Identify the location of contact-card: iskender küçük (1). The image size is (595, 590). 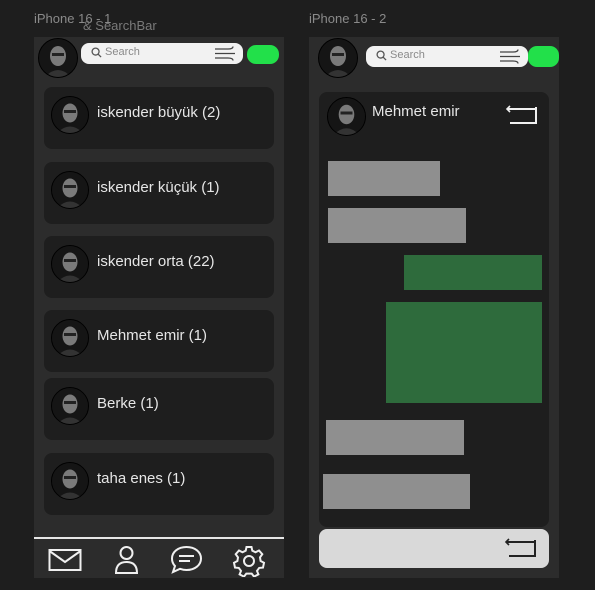
(159, 193).